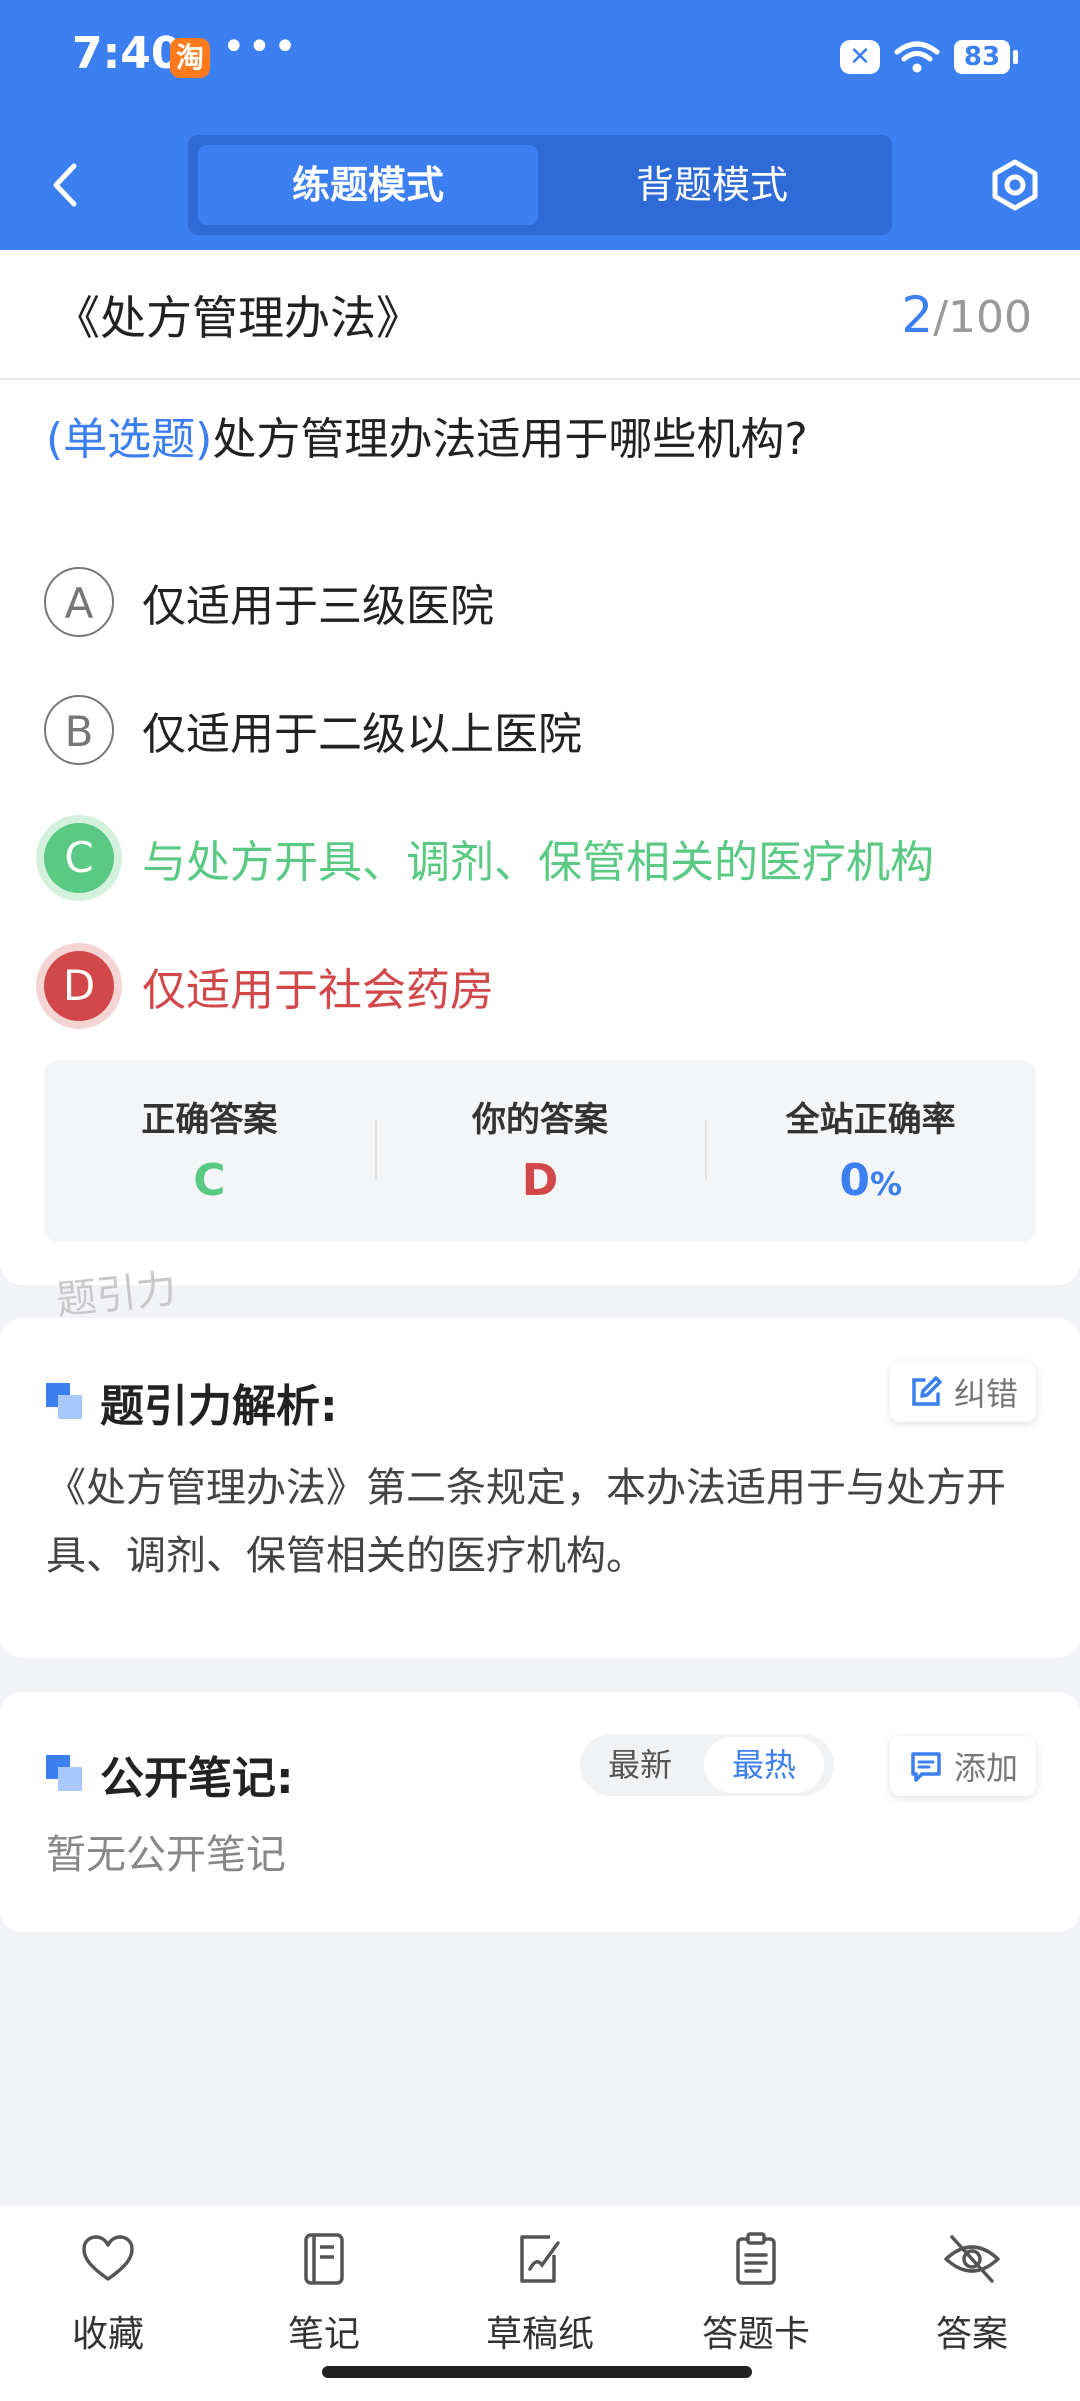  What do you see at coordinates (985, 1394) in the screenshot?
I see `correction-label: 纠错` at bounding box center [985, 1394].